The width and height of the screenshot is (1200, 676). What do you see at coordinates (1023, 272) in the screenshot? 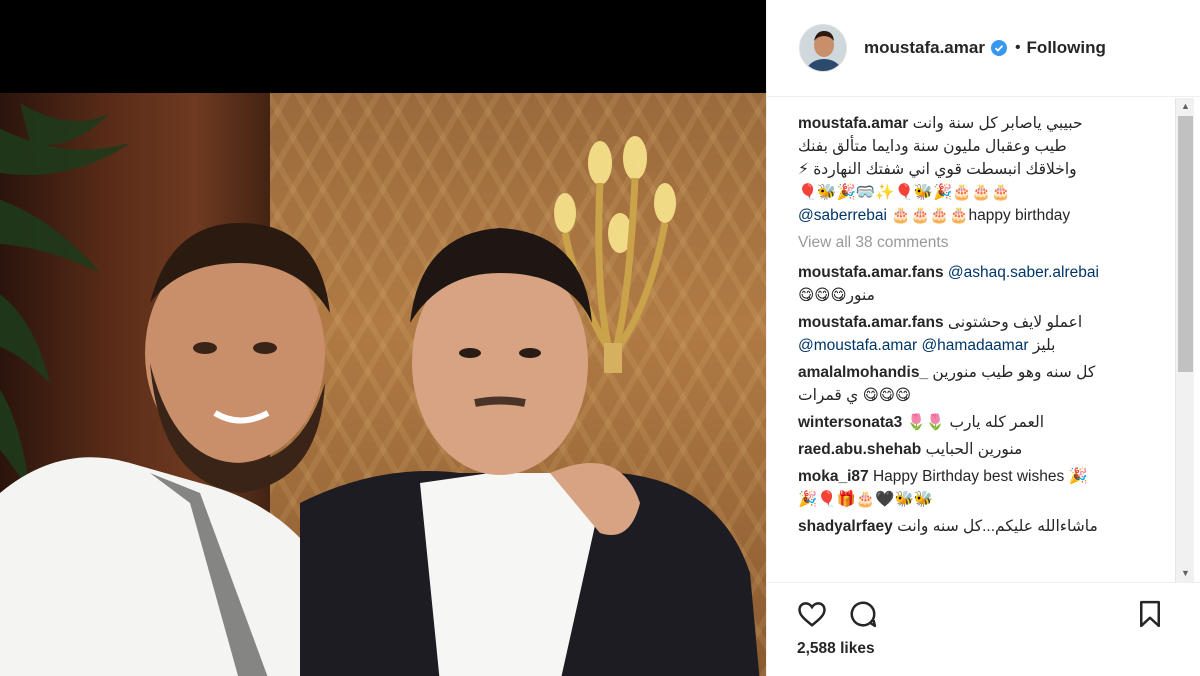
I see `comment-mention: @ashaq.saber.alrebai` at bounding box center [1023, 272].